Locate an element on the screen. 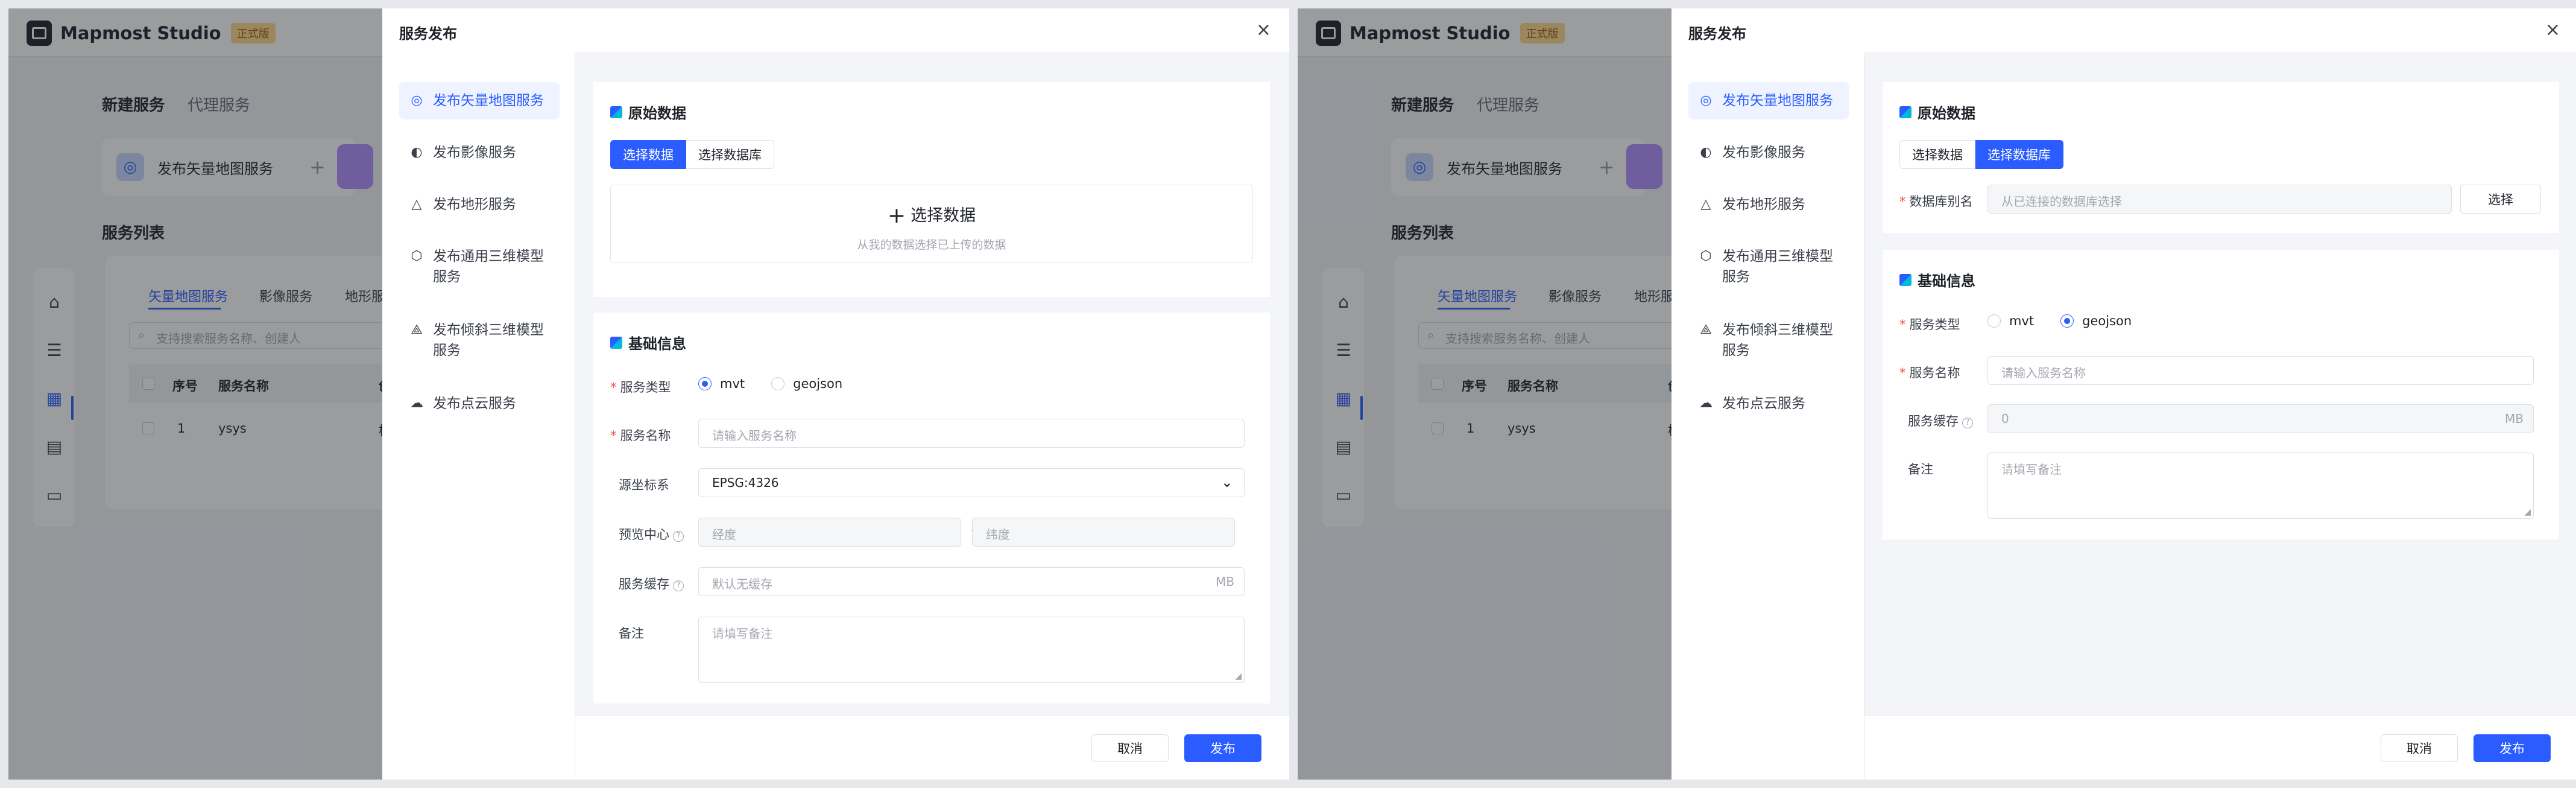 The height and width of the screenshot is (788, 2576). row-service-type: * 服务类型 mvt geojson is located at coordinates (931, 385).